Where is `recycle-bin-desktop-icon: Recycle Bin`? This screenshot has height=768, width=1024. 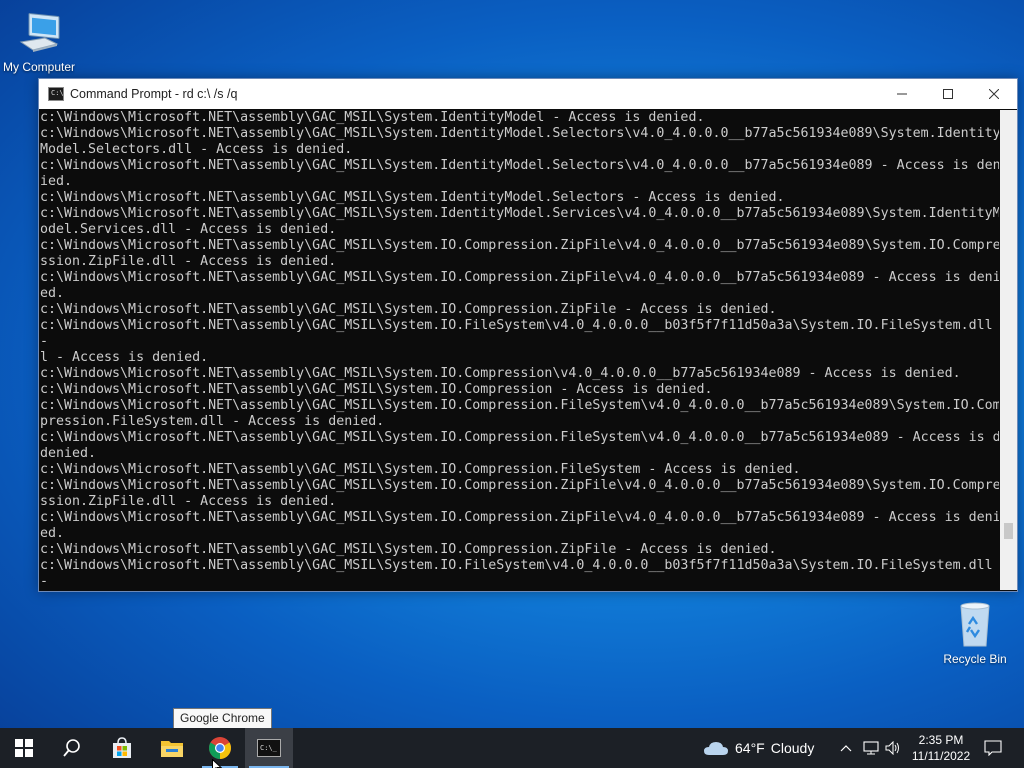
recycle-bin-desktop-icon: Recycle Bin is located at coordinates (975, 633).